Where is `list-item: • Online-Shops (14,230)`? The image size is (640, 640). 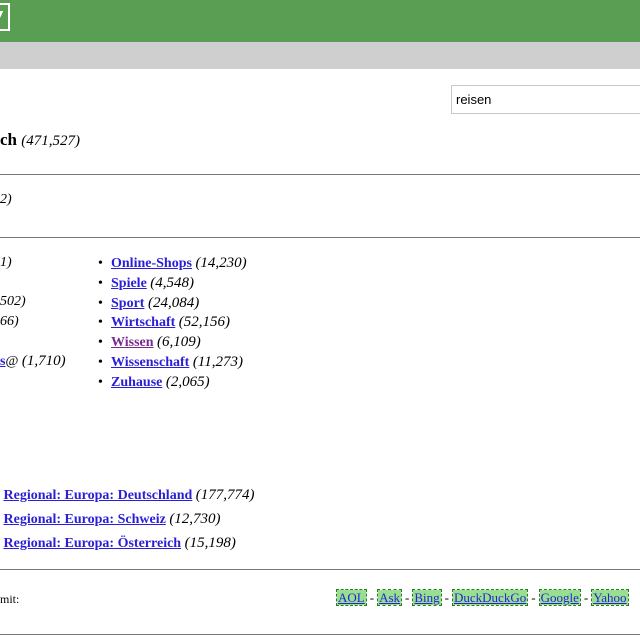
list-item: • Online-Shops (14,230) is located at coordinates (172, 263).